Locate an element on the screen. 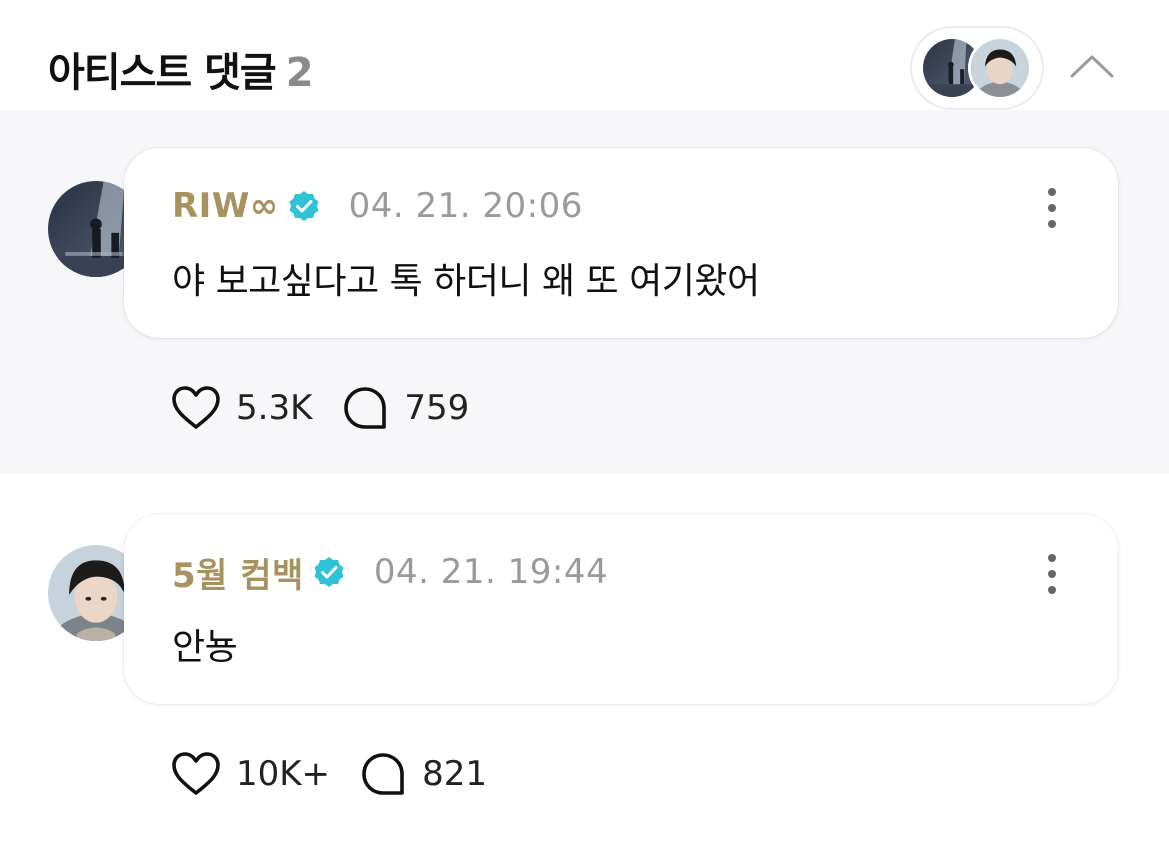  reply-count: 759 is located at coordinates (437, 408).